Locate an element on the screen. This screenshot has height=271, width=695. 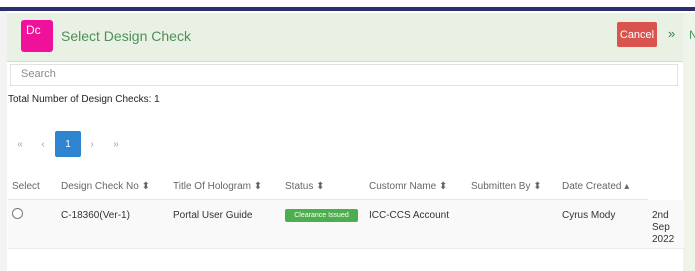
column-header-date-created: Date Created ▴ is located at coordinates (595, 186).